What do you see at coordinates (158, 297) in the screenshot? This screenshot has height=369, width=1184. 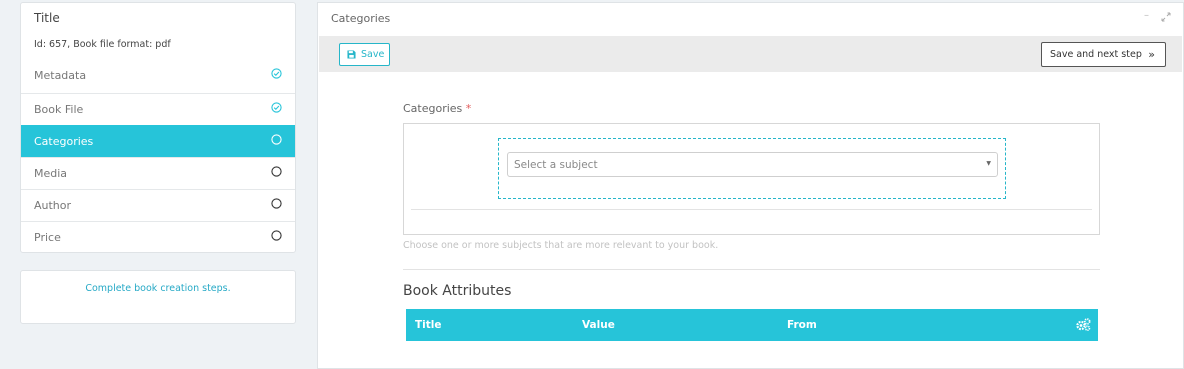 I see `steps-note-card: Complete book creation steps.` at bounding box center [158, 297].